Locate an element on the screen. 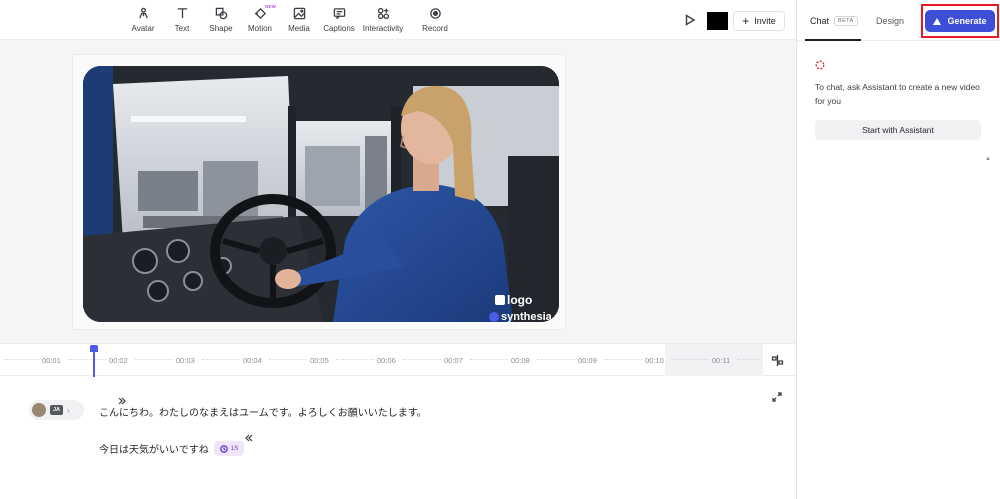 The height and width of the screenshot is (499, 1000). play-icon is located at coordinates (690, 20).